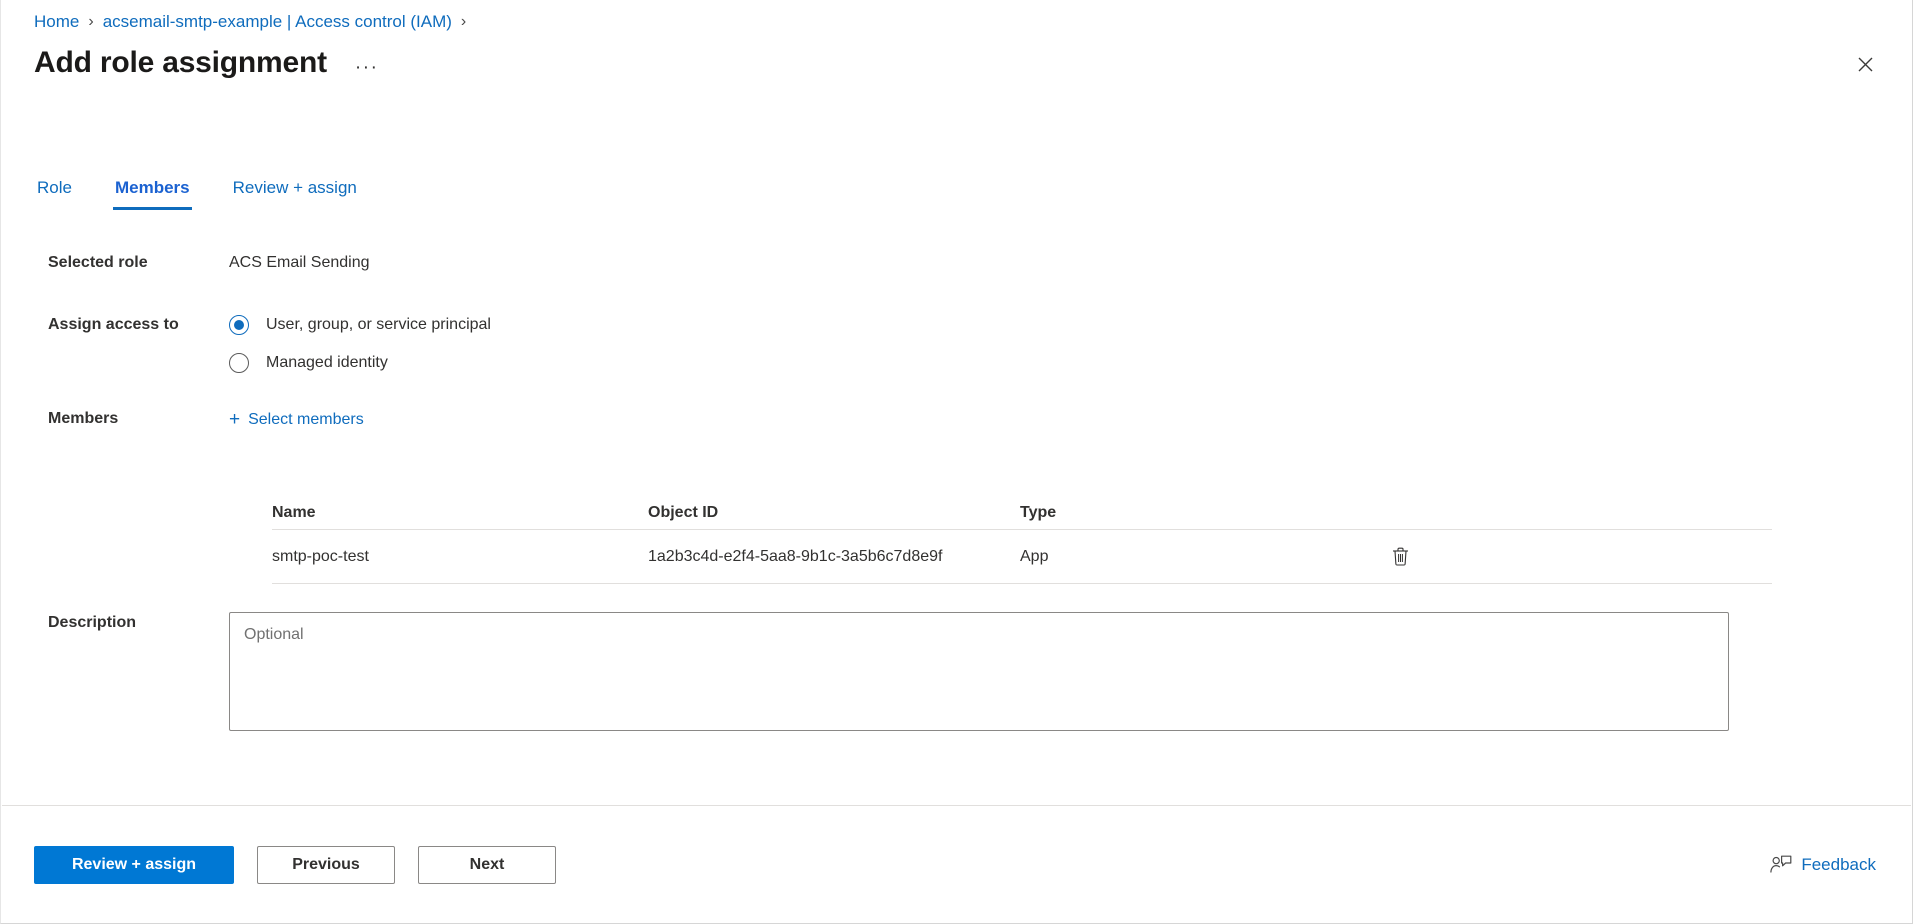  I want to click on description-row: Description, so click(956, 671).